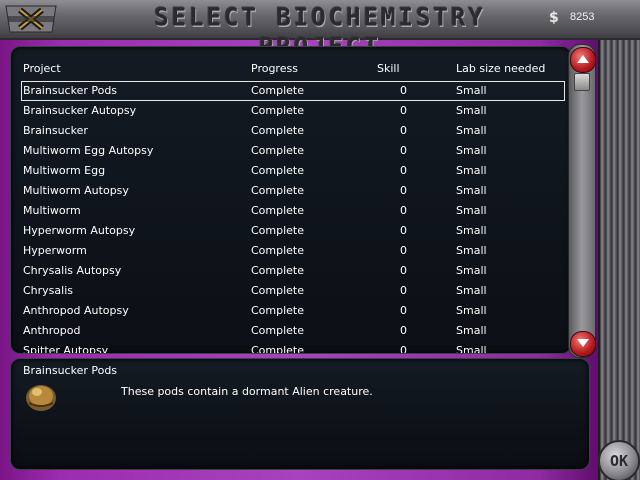  What do you see at coordinates (52, 330) in the screenshot?
I see `project-cell: Anthropod` at bounding box center [52, 330].